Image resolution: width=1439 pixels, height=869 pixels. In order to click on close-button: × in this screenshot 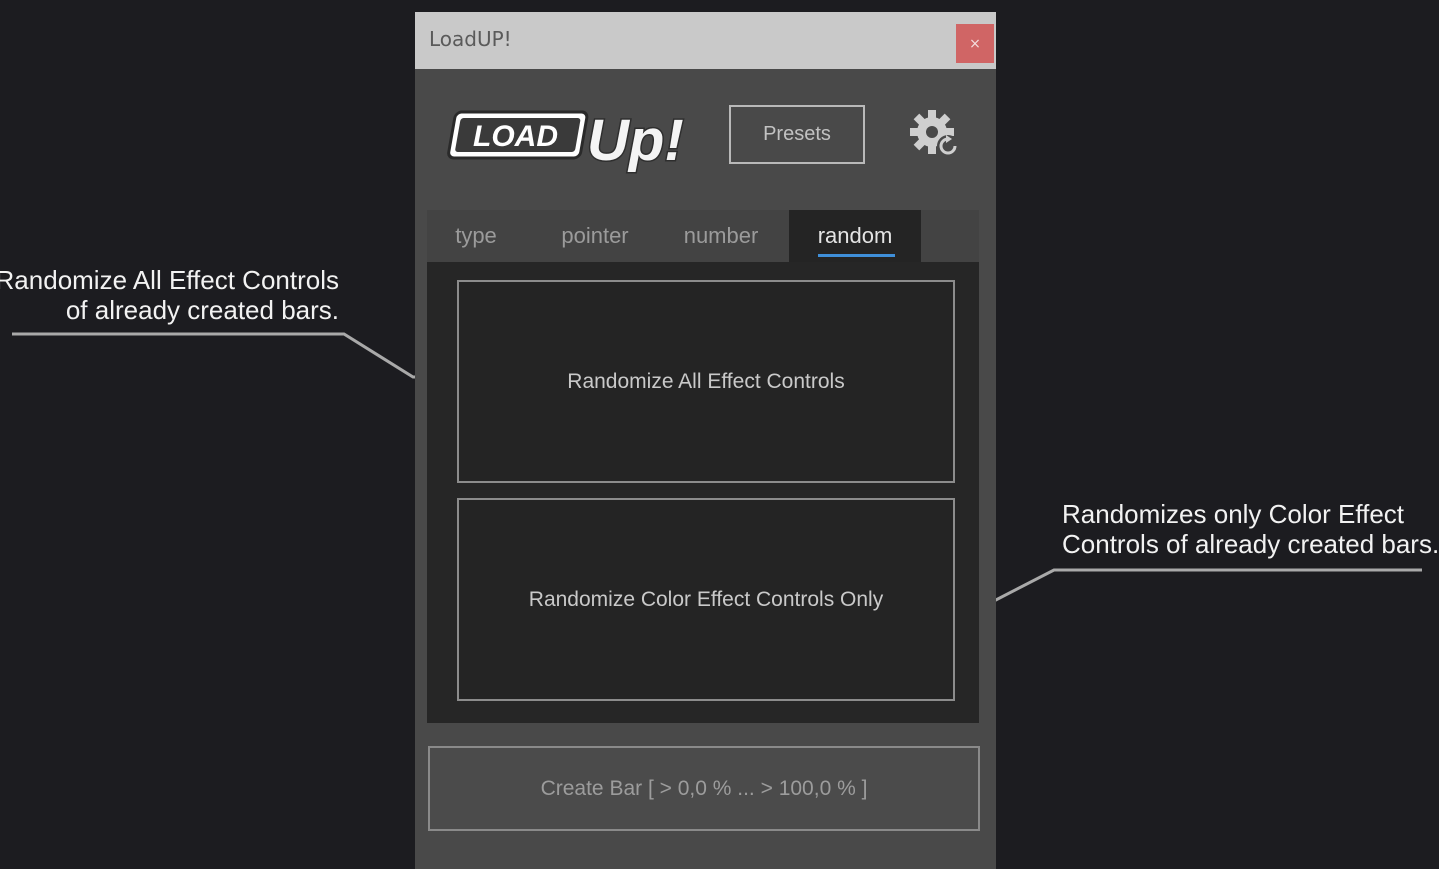, I will do `click(975, 43)`.